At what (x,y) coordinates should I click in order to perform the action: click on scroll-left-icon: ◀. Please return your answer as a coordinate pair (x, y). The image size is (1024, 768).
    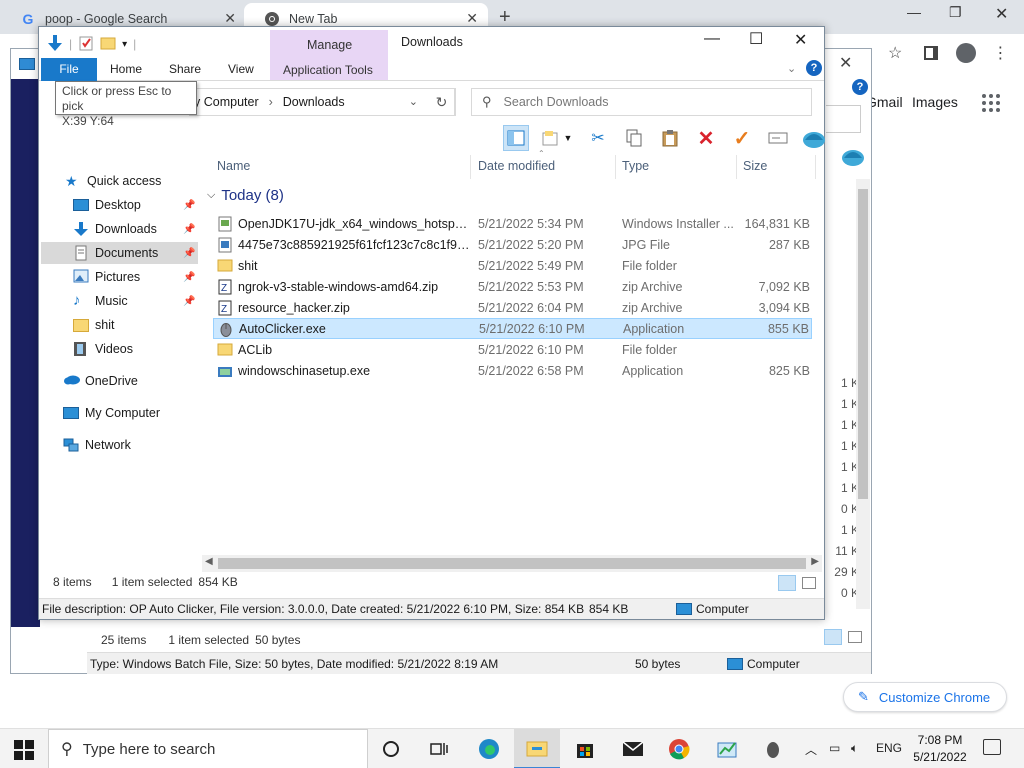
    Looking at the image, I should click on (209, 561).